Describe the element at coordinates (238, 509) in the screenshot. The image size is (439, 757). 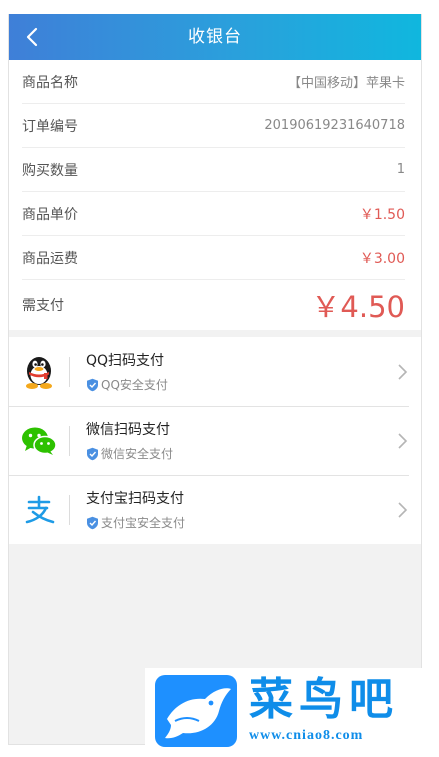
I see `alipay-pay-text: 支付宝扫码支付 支付宝安全支付` at that location.